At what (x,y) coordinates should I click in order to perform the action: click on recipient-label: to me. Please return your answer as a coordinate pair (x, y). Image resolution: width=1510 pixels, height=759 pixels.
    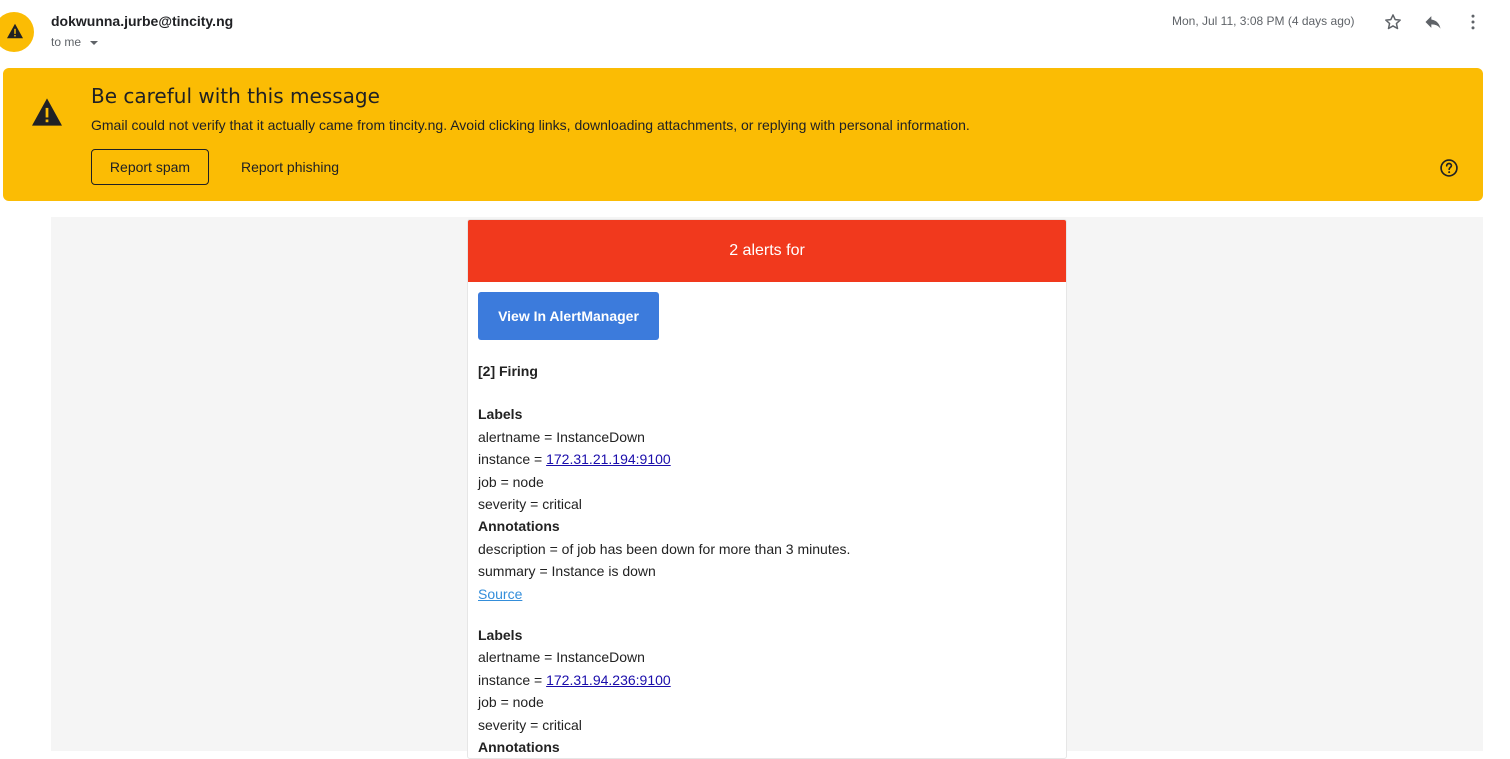
    Looking at the image, I should click on (66, 42).